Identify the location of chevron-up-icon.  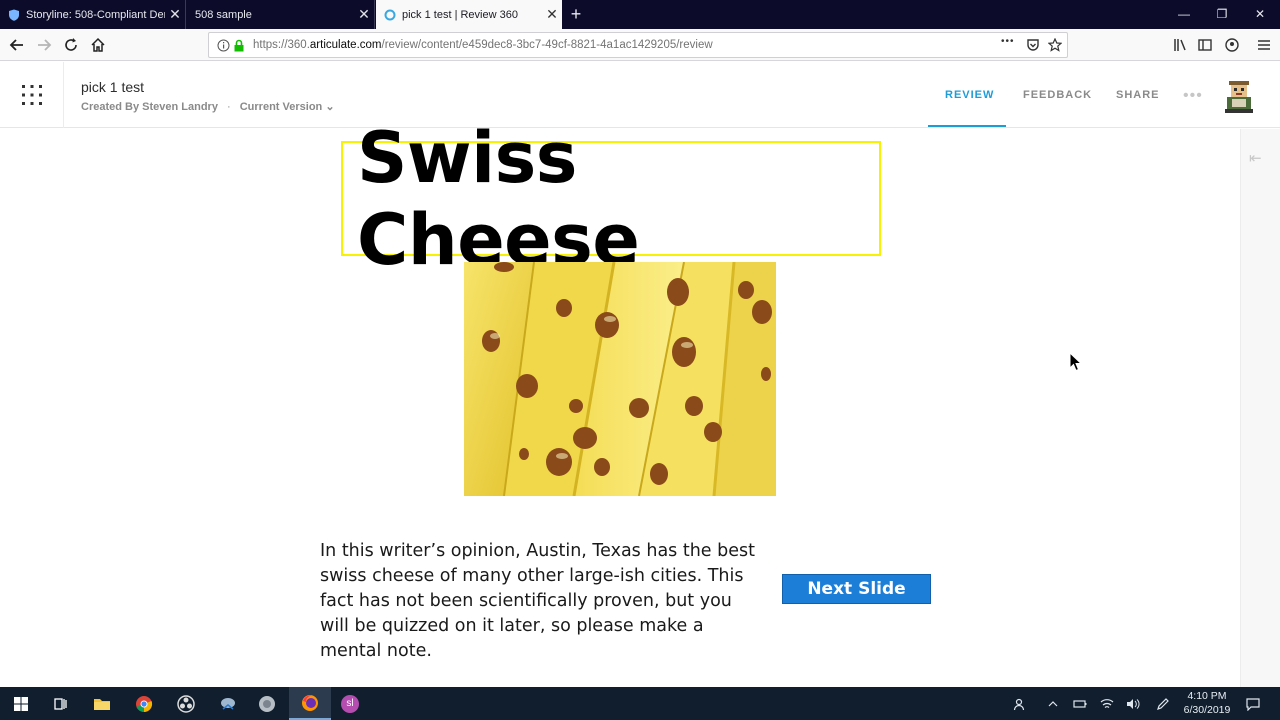
(1053, 703).